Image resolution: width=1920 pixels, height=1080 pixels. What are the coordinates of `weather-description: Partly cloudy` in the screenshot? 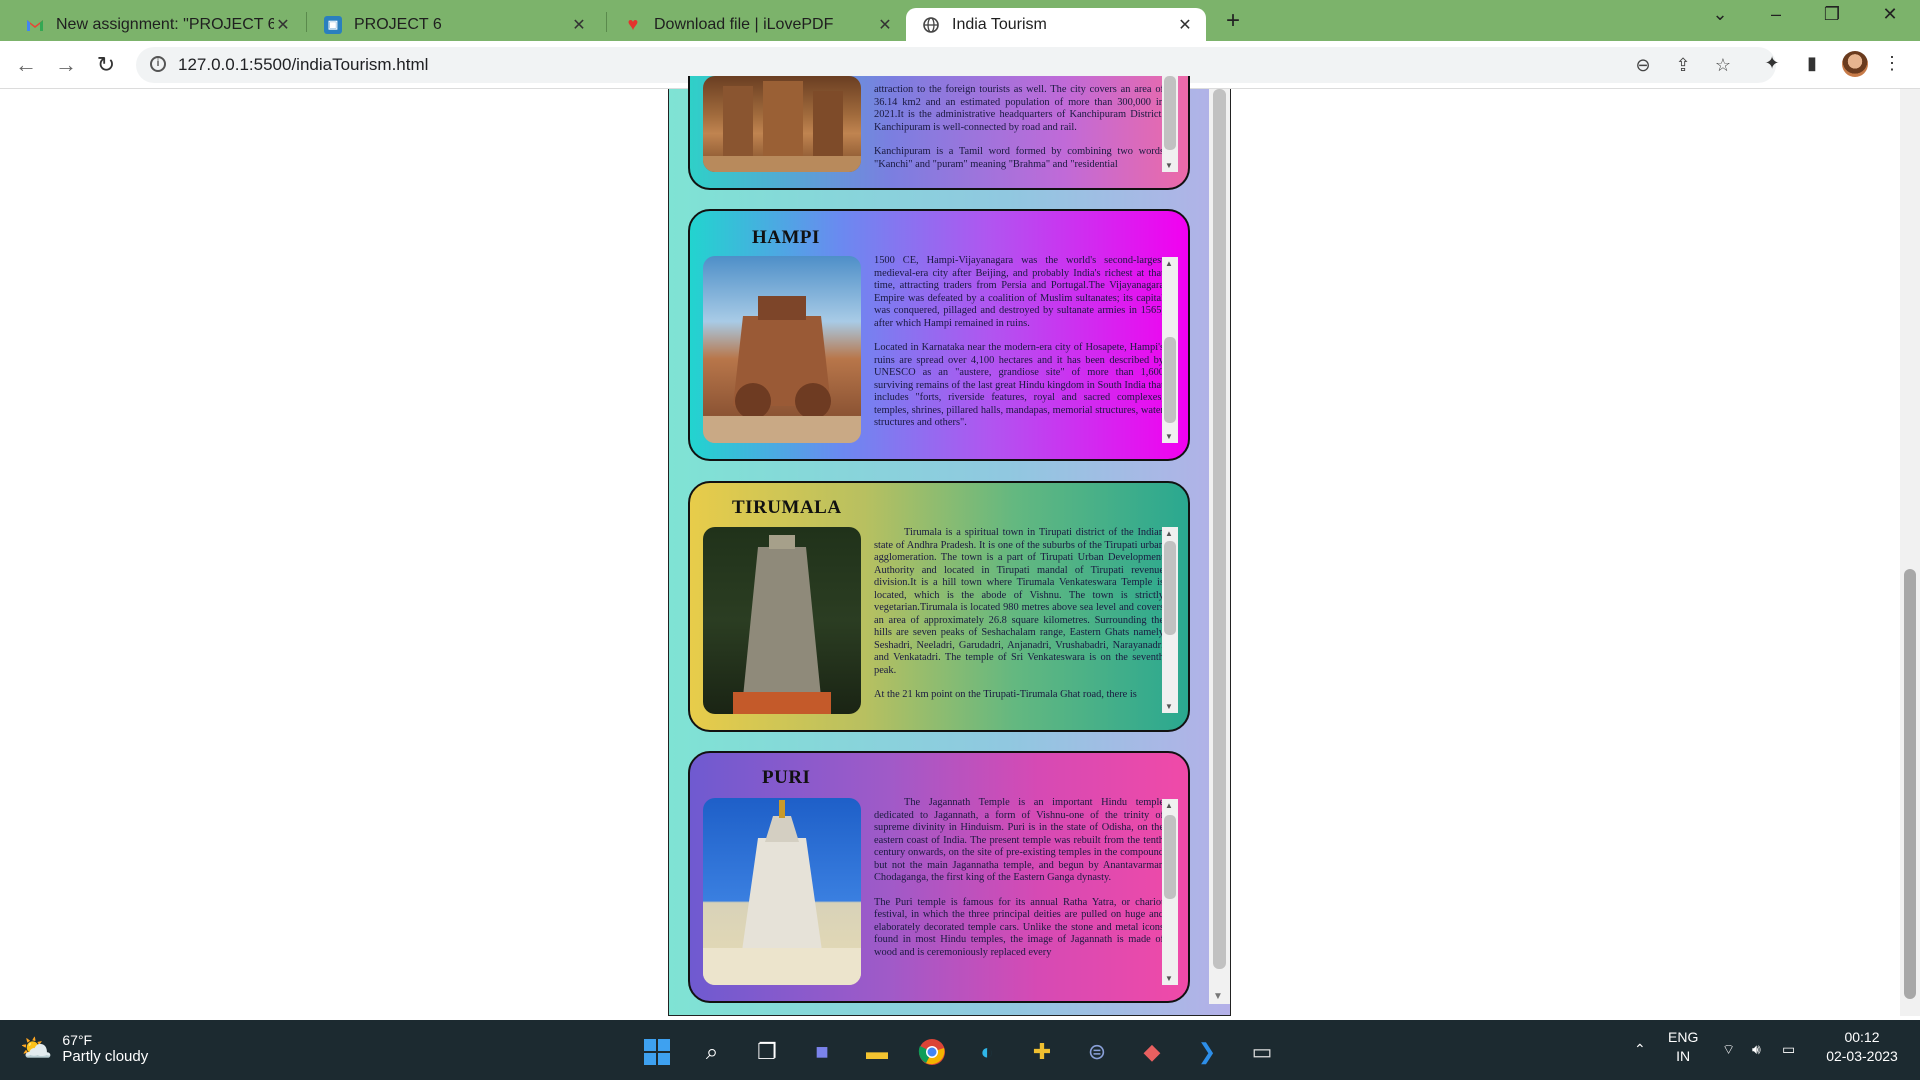 It's located at (105, 1056).